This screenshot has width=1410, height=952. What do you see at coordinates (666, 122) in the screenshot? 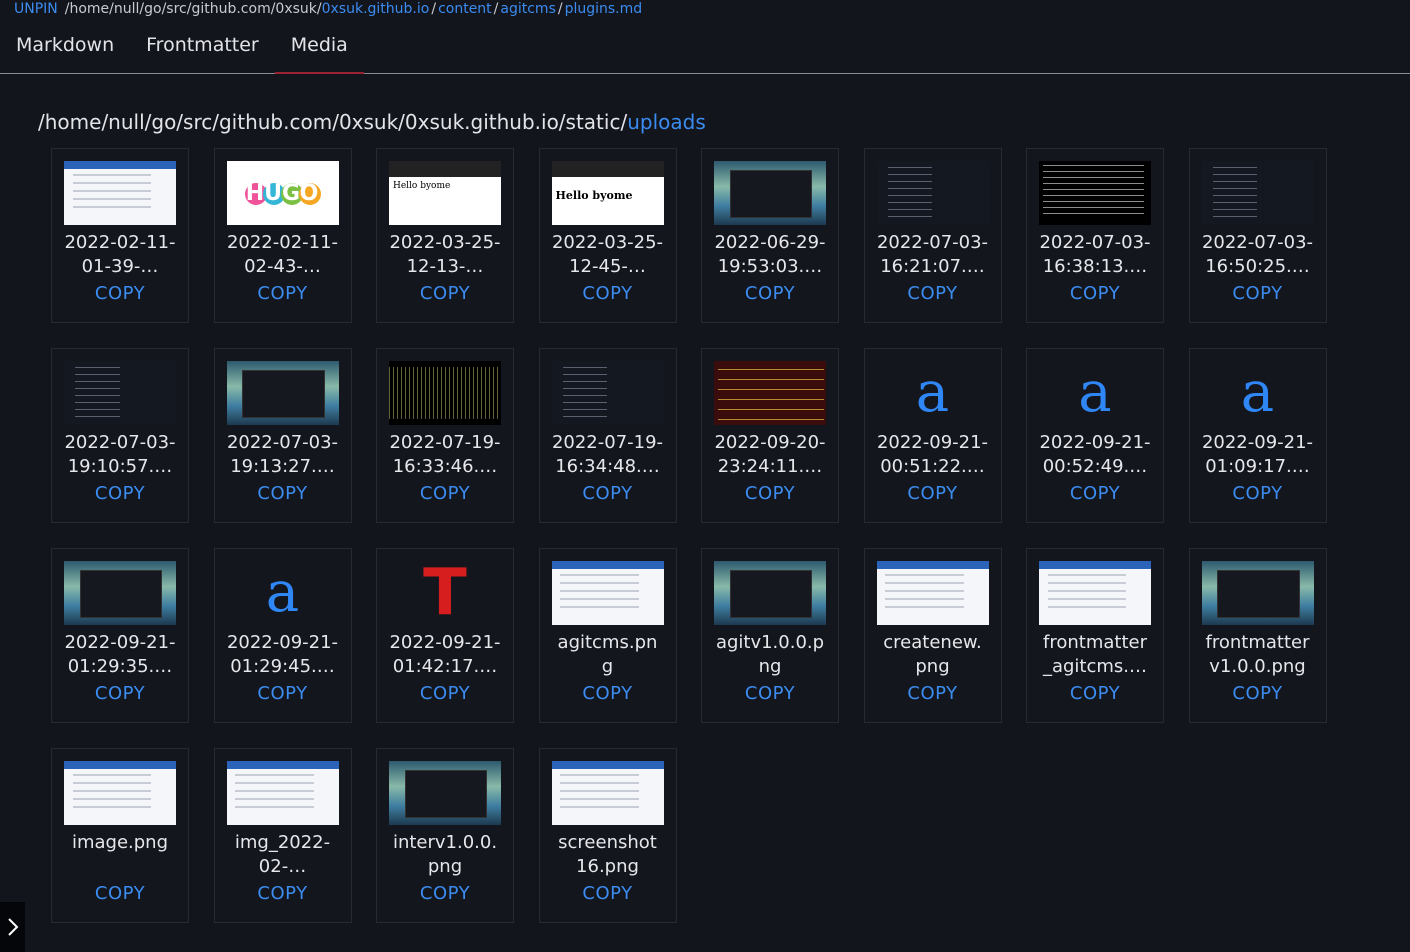
I see `uploads-link: uploads` at bounding box center [666, 122].